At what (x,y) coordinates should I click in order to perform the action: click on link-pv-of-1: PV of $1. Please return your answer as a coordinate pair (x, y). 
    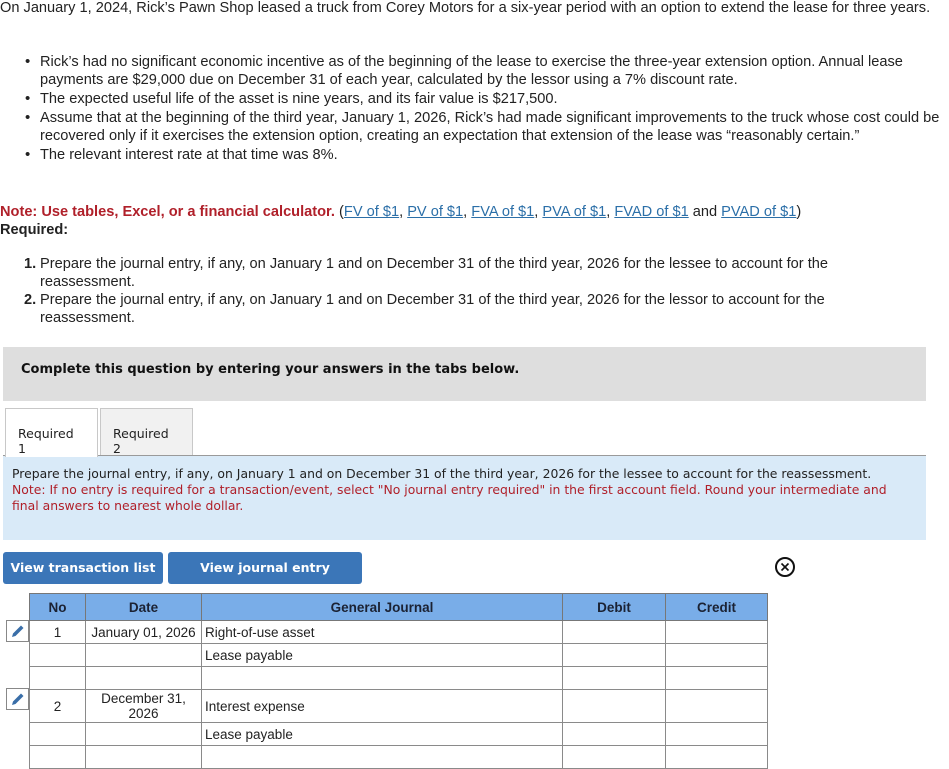
    Looking at the image, I should click on (435, 212).